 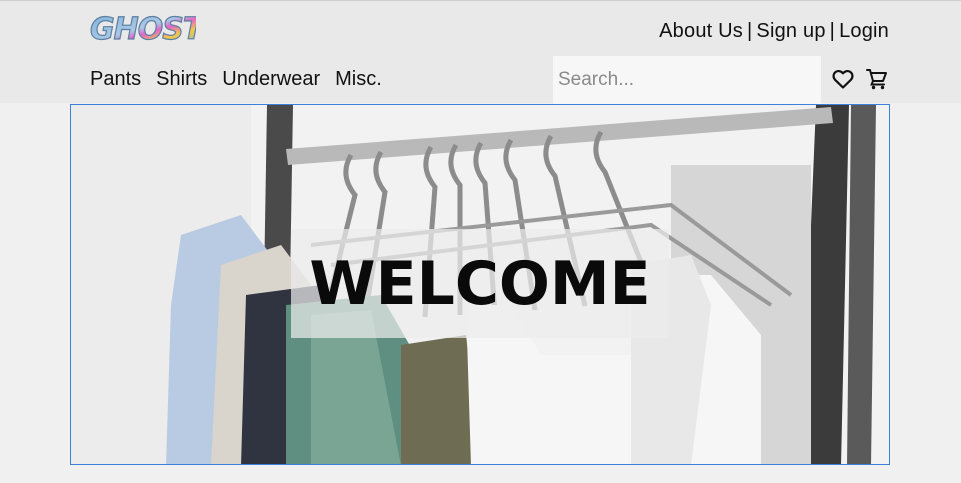 What do you see at coordinates (181, 79) in the screenshot?
I see `nav-item-shirts: Shirts` at bounding box center [181, 79].